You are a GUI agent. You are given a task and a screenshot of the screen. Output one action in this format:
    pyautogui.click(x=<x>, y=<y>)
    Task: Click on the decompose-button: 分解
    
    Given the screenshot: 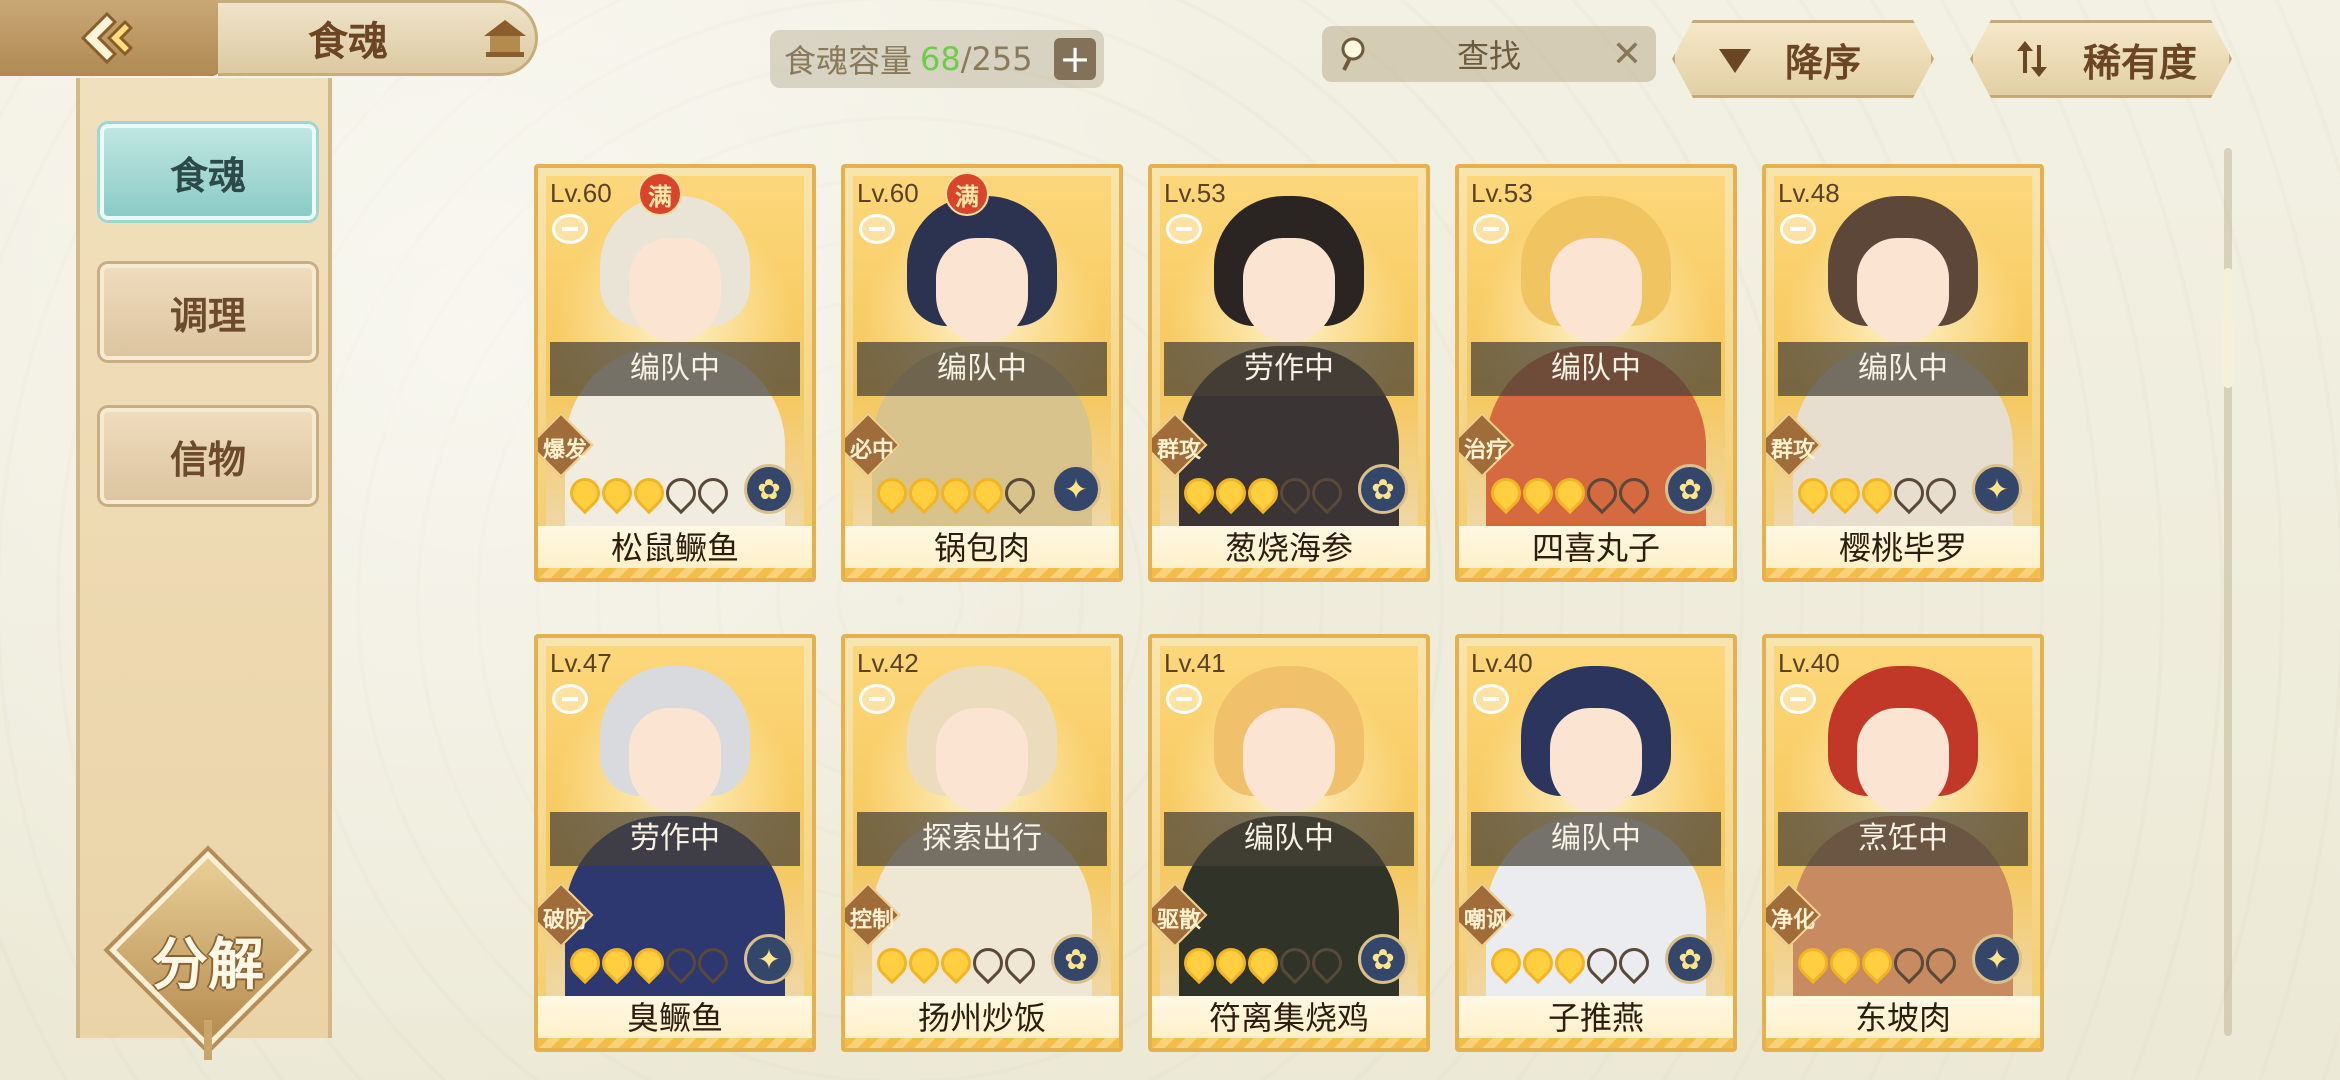 What is the action you would take?
    pyautogui.click(x=208, y=955)
    